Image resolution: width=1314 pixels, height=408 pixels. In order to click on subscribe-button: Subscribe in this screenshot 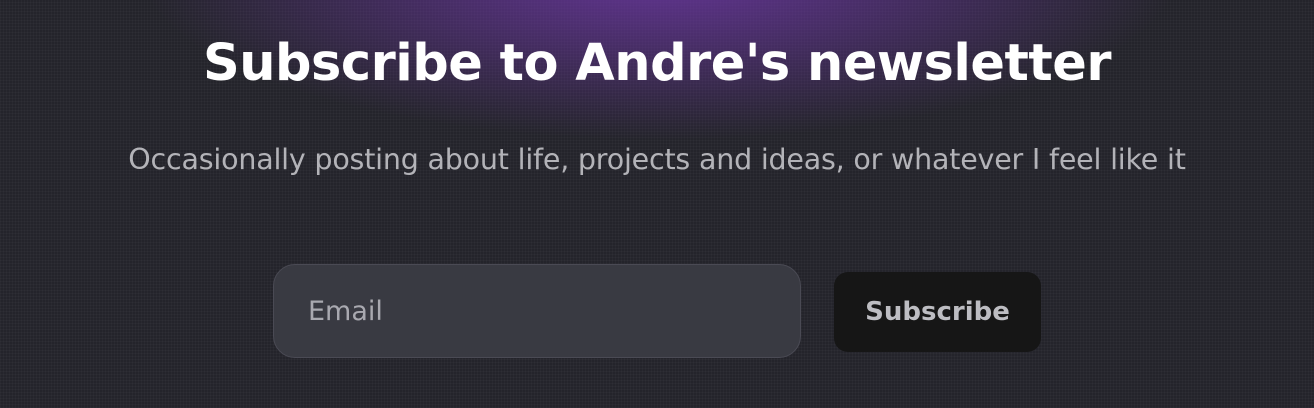, I will do `click(937, 312)`.